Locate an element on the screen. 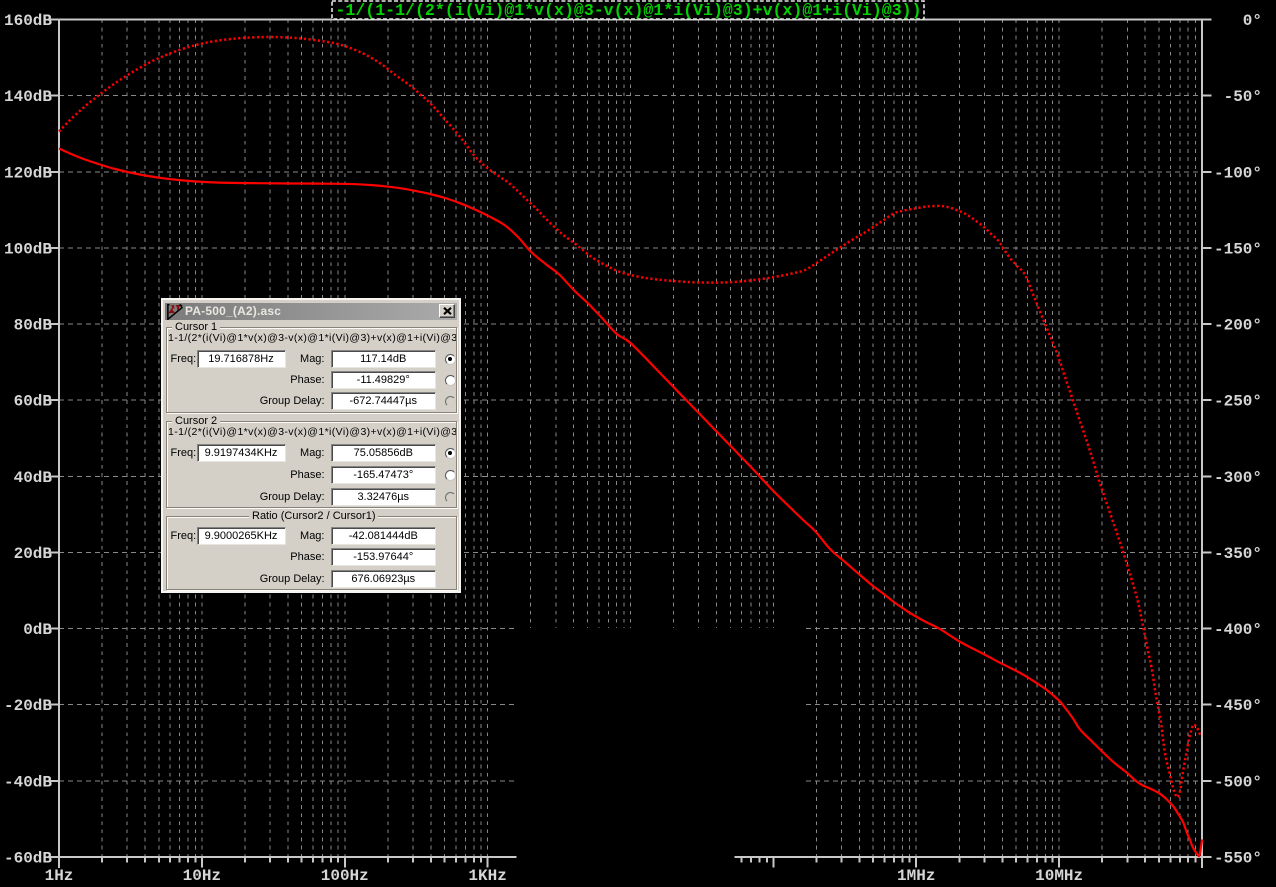 The height and width of the screenshot is (887, 1276). svg-text: 80dB is located at coordinates (33, 326).